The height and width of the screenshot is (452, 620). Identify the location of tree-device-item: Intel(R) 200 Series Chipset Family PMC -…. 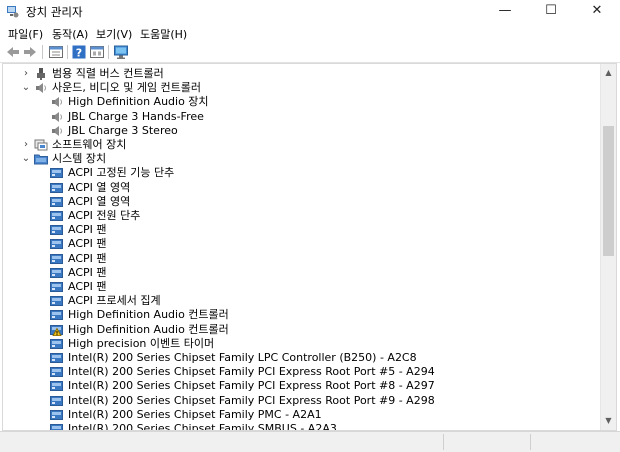
(301, 415).